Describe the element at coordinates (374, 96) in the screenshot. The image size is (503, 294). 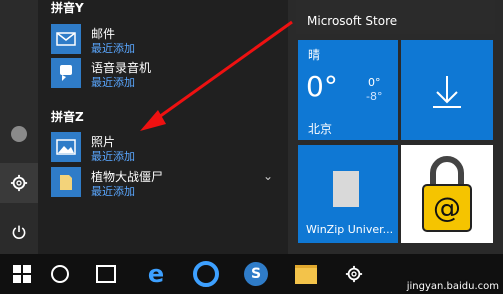
I see `weather-low: -8°` at that location.